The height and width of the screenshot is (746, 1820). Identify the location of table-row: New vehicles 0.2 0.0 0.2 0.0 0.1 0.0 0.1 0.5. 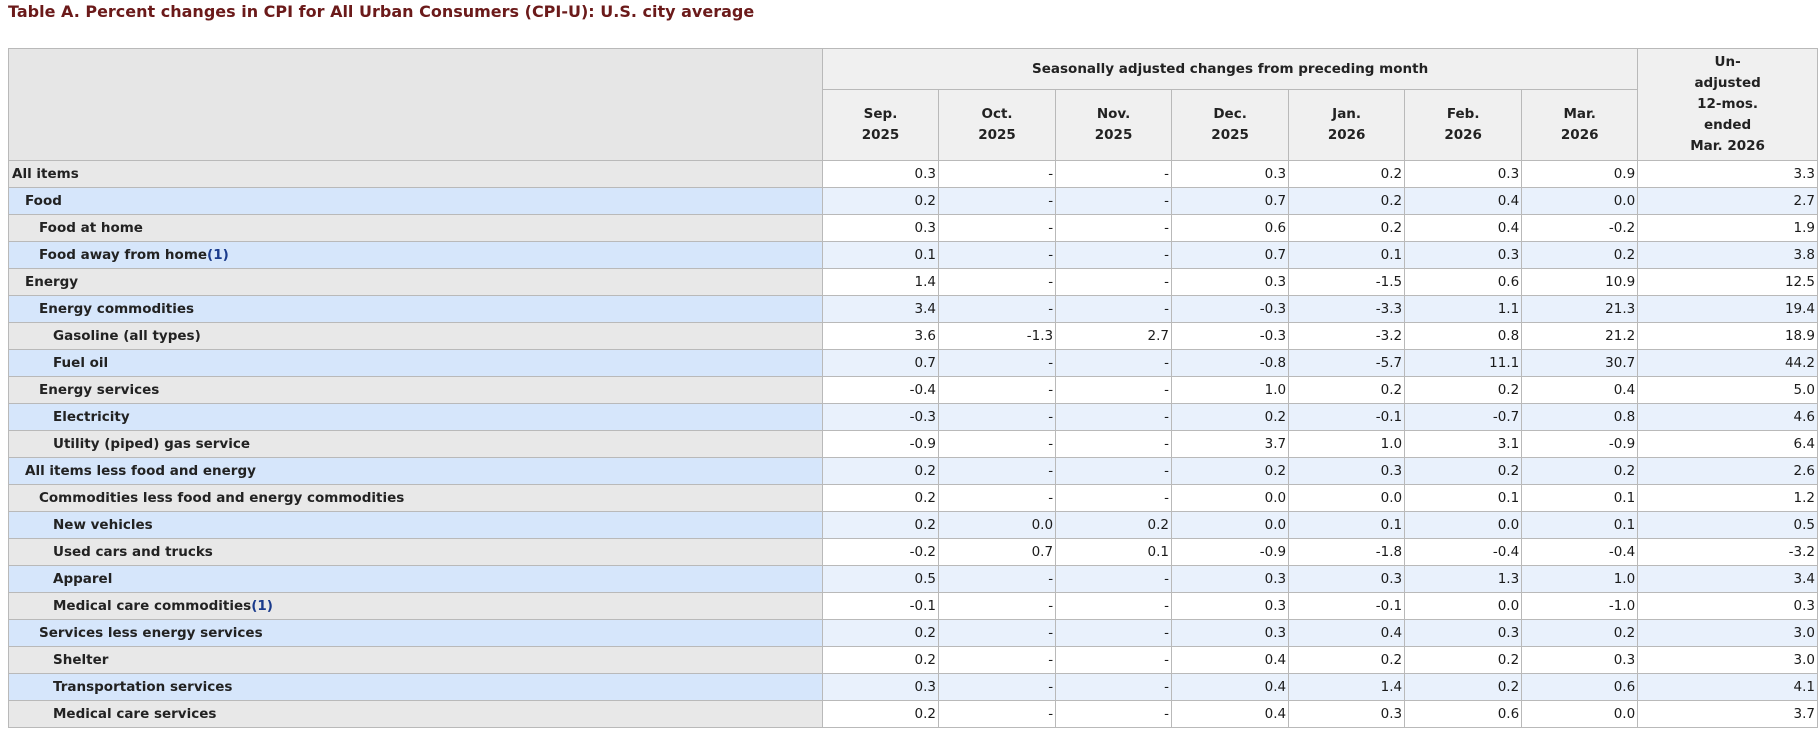
(912, 525).